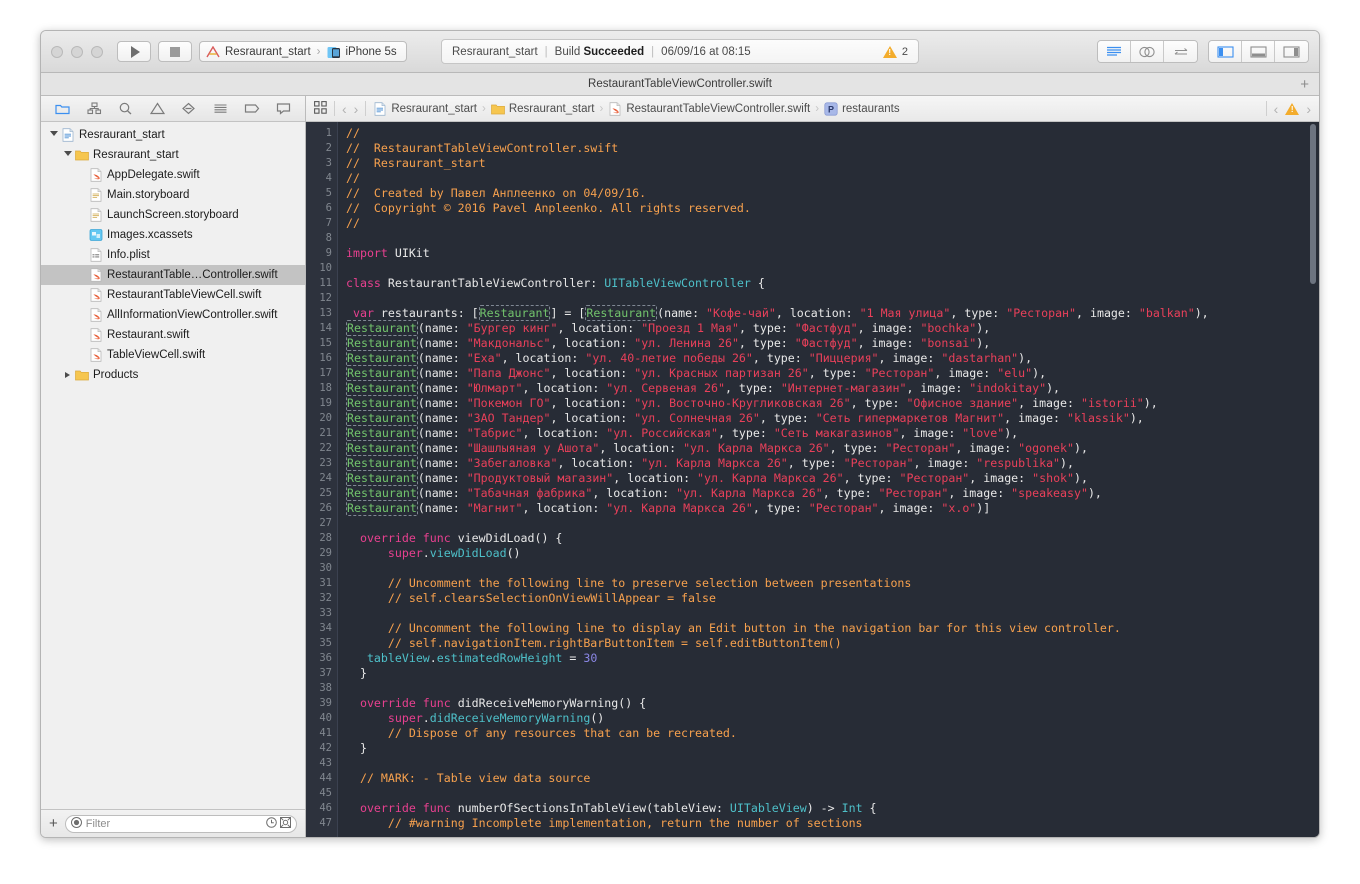 The height and width of the screenshot is (884, 1360). Describe the element at coordinates (173, 275) in the screenshot. I see `file-list-item: RestaurantTable…Controller.swift` at that location.